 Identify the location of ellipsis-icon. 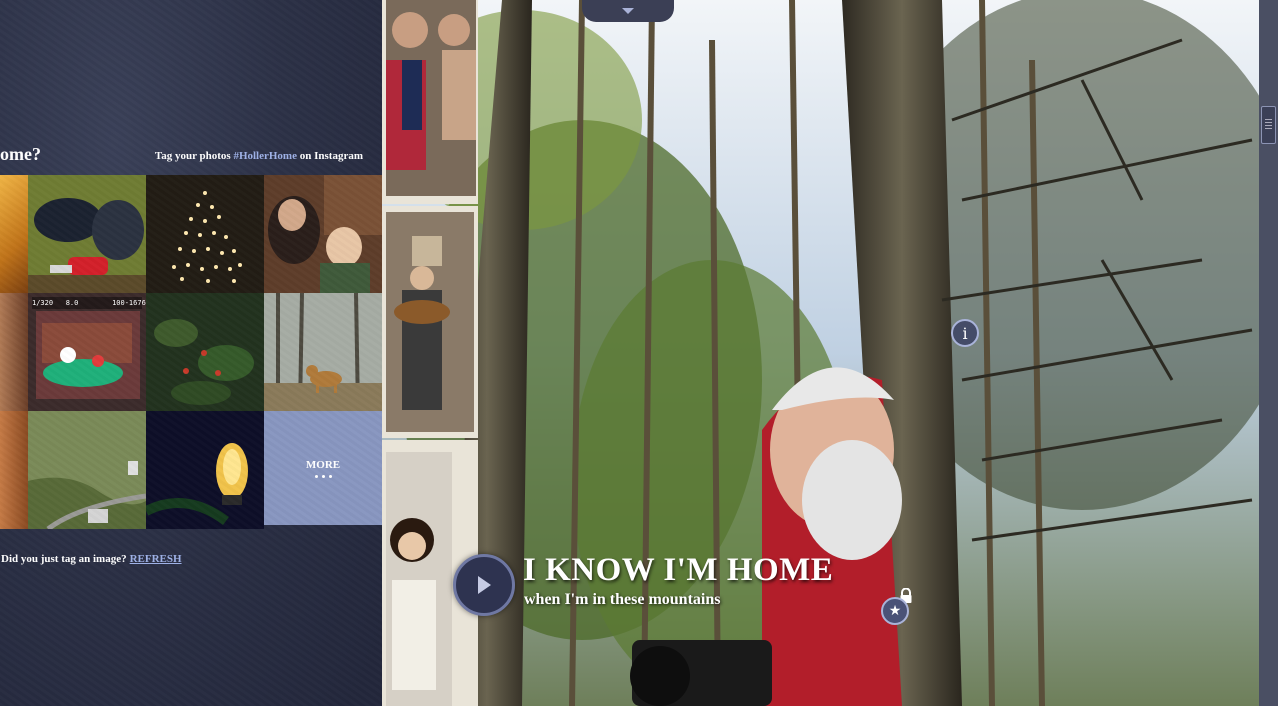
(323, 476).